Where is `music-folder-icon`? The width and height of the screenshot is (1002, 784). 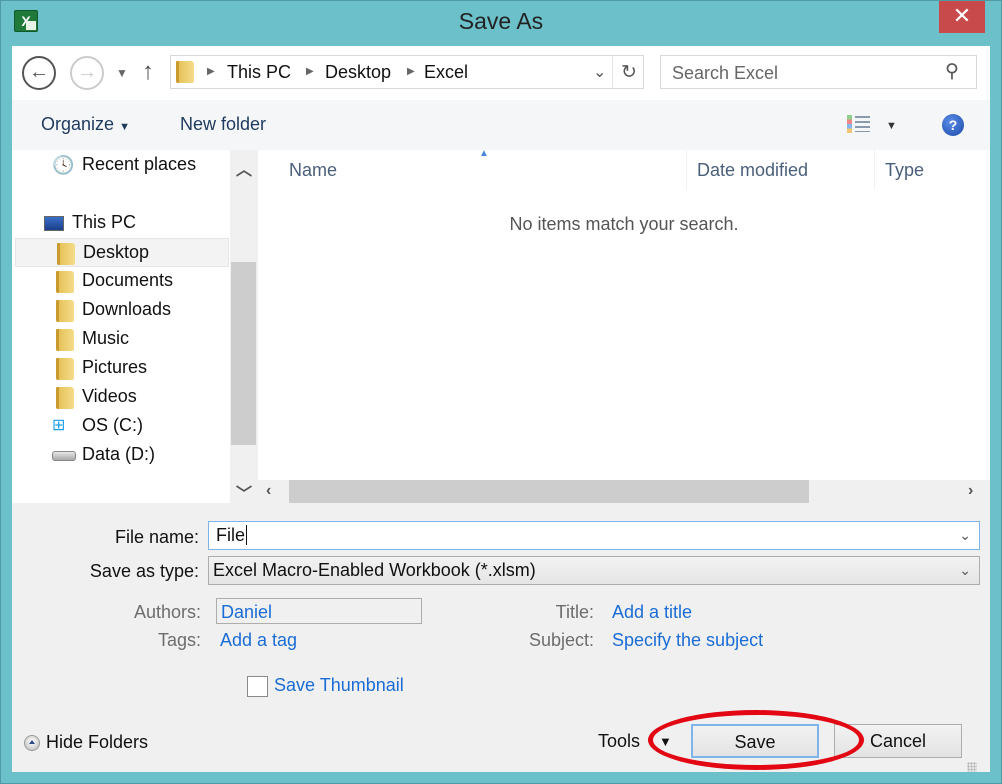 music-folder-icon is located at coordinates (65, 340).